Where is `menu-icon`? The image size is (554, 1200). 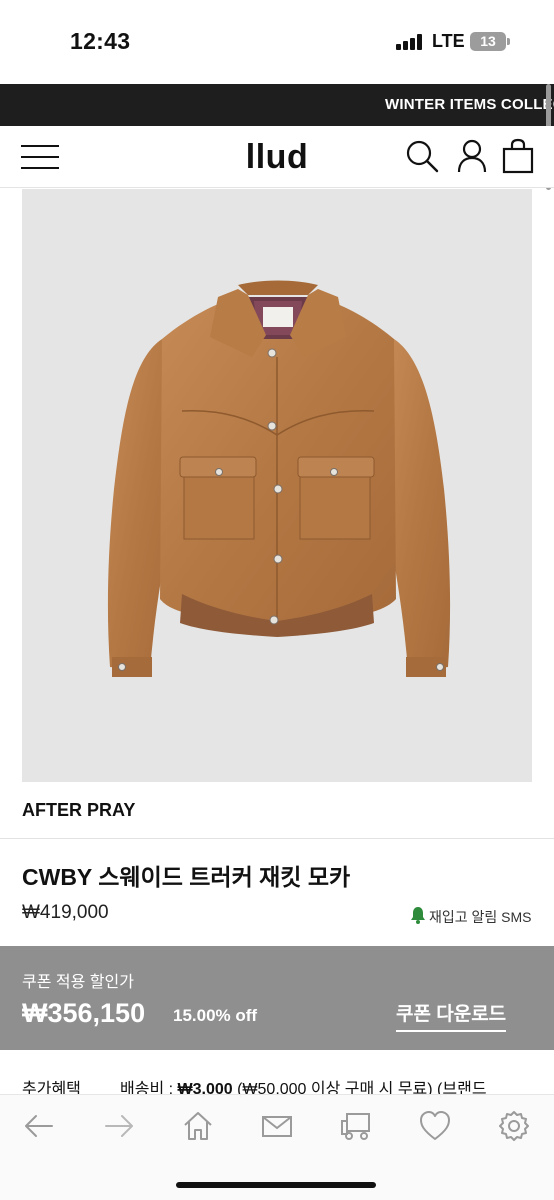 menu-icon is located at coordinates (40, 157).